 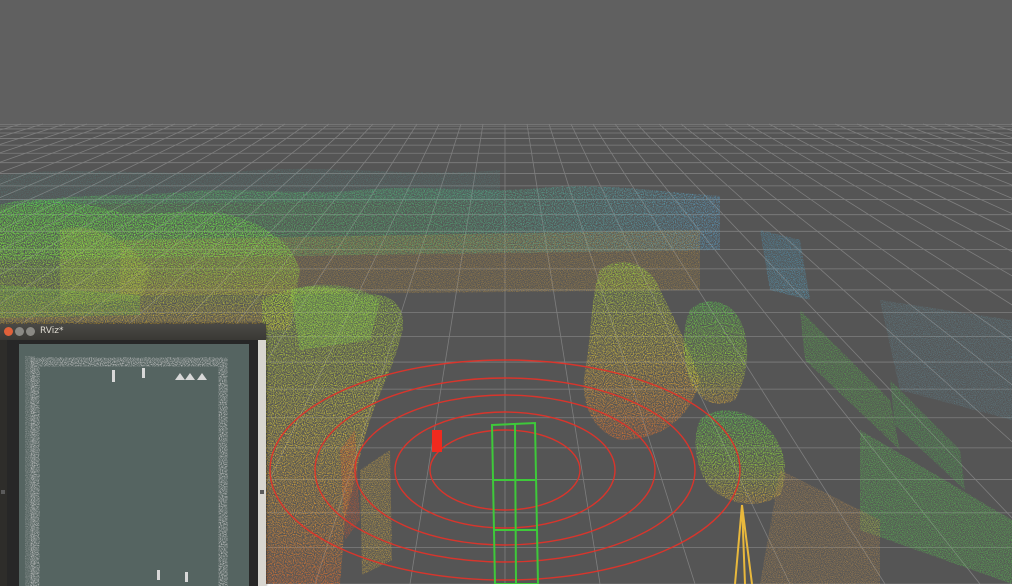 I want to click on rviz-inset-window: RViz*, so click(x=133, y=455).